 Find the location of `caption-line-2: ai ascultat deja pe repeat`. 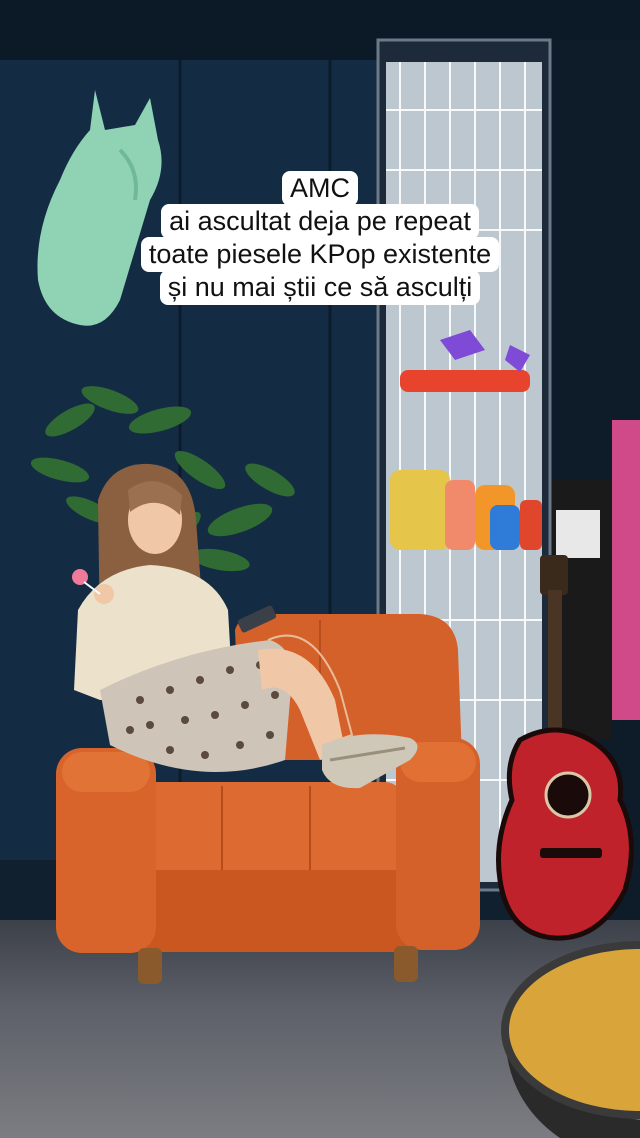

caption-line-2: ai ascultat deja pe repeat is located at coordinates (320, 221).